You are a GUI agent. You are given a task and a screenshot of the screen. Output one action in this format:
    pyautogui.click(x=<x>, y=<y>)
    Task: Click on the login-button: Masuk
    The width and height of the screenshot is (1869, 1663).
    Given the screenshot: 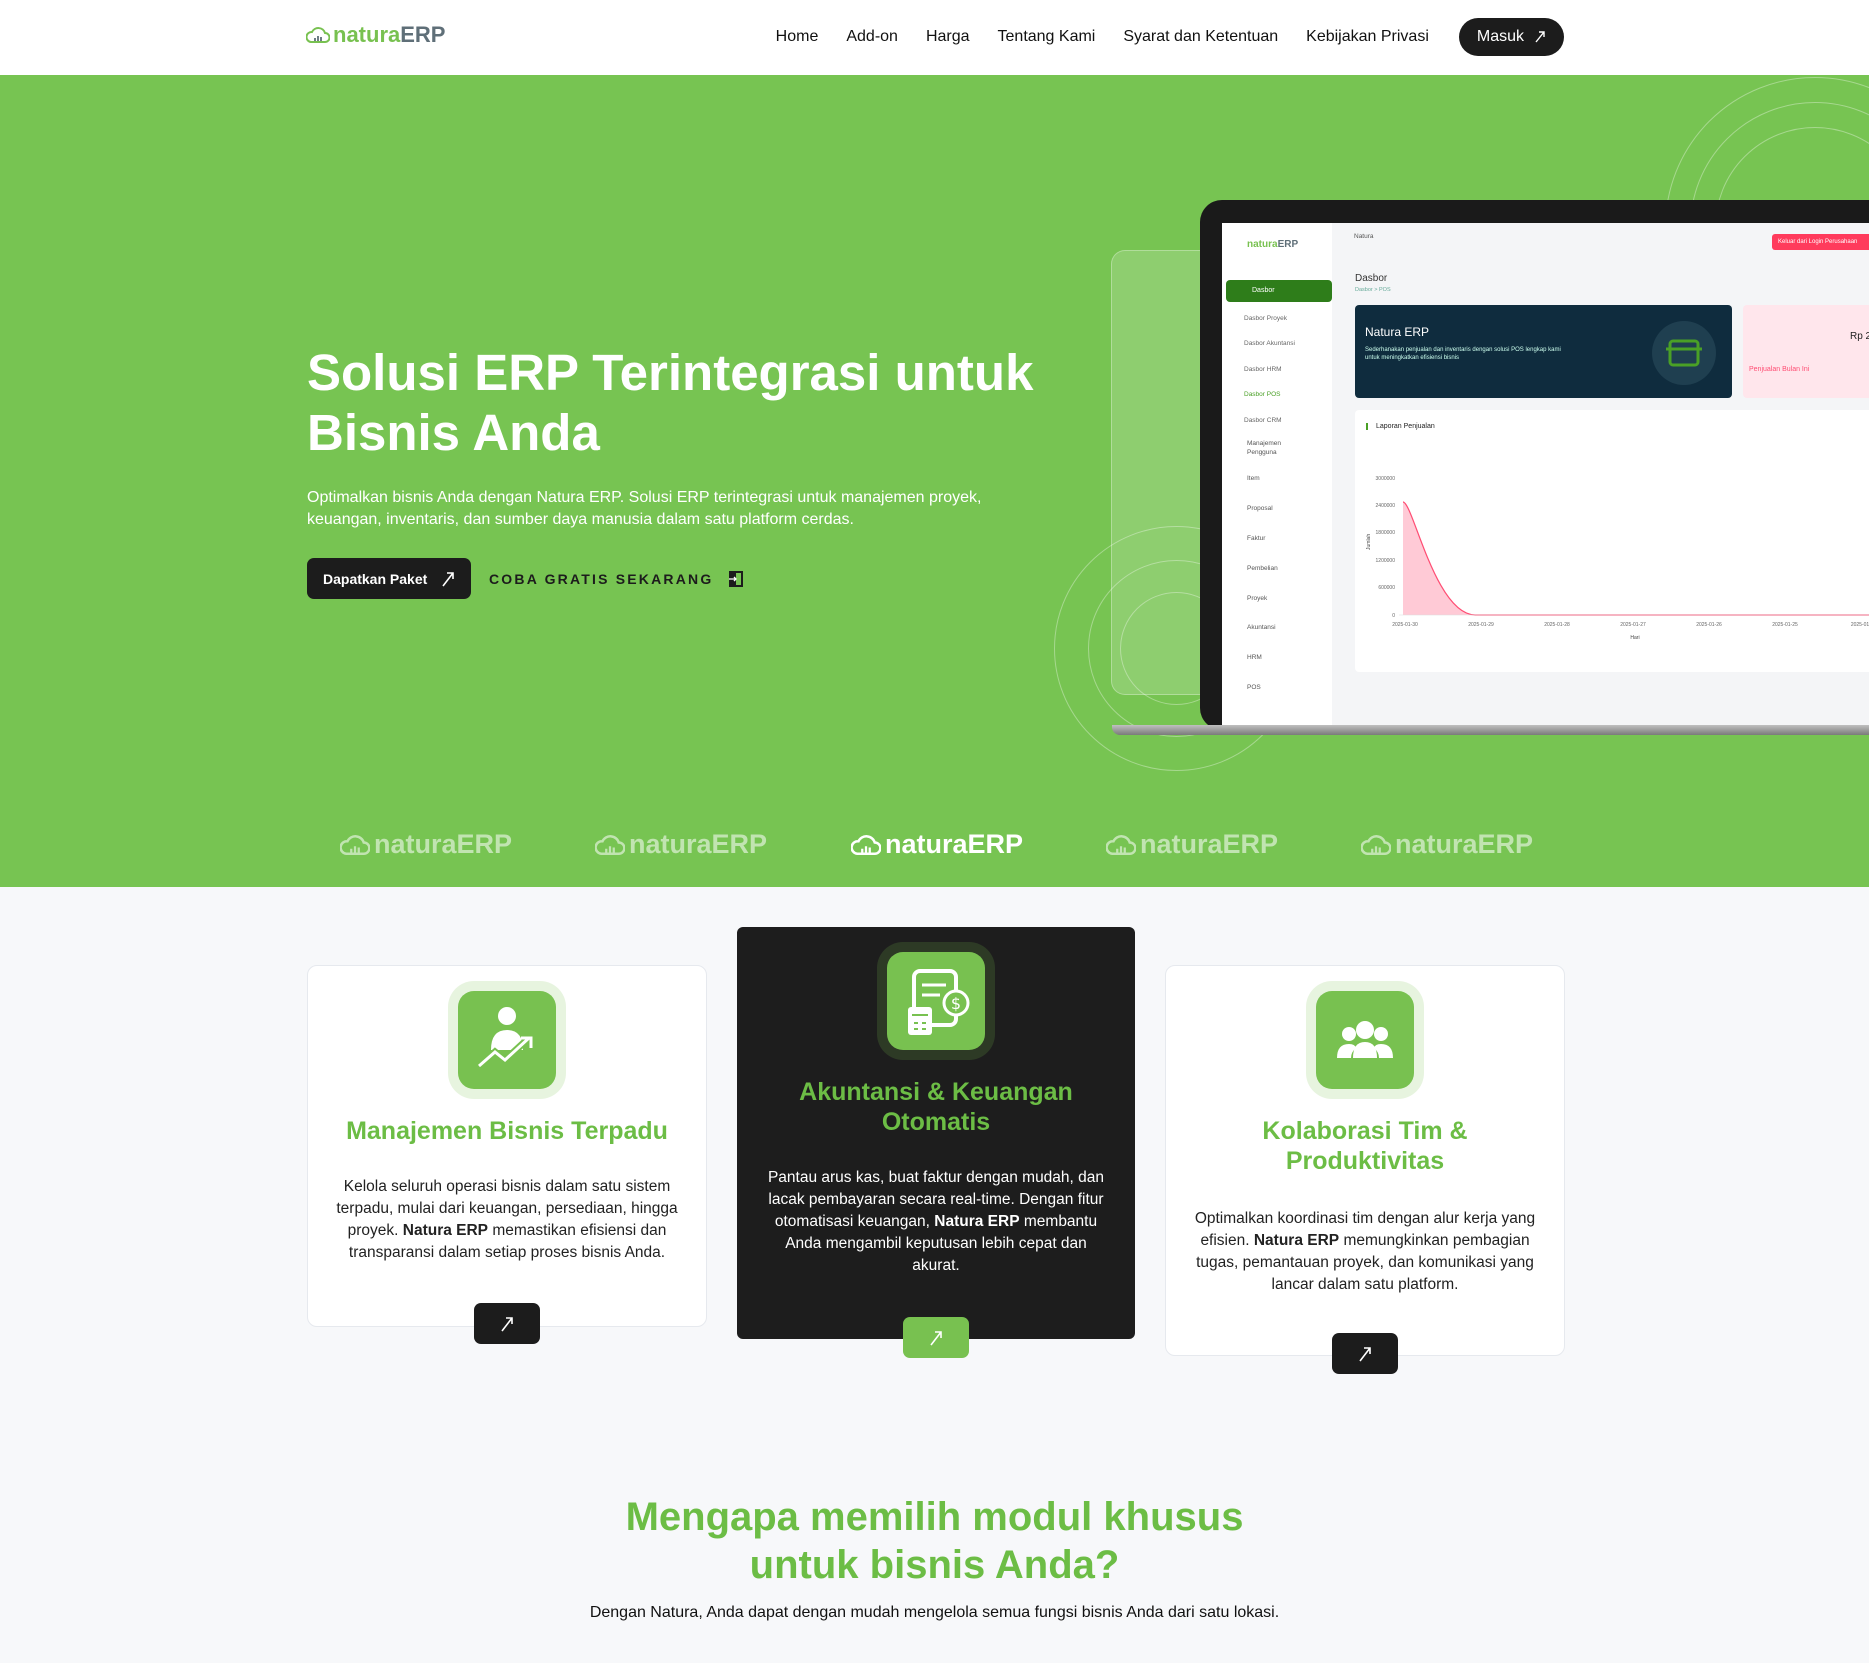 What is the action you would take?
    pyautogui.click(x=1511, y=37)
    